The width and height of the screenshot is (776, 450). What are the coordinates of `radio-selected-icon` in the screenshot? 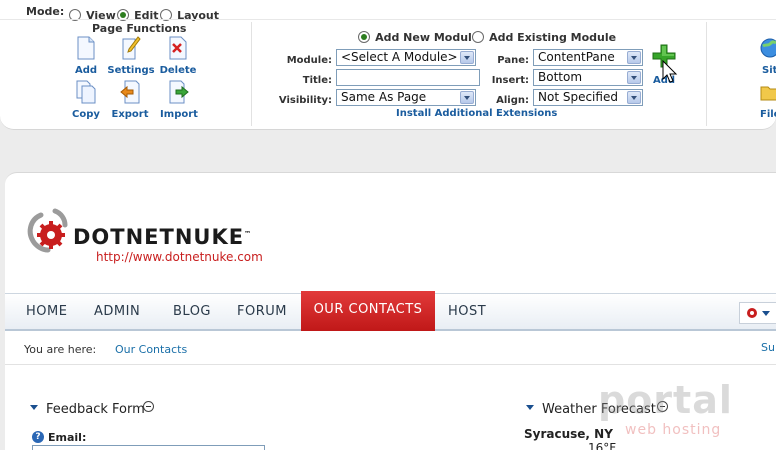 It's located at (364, 37).